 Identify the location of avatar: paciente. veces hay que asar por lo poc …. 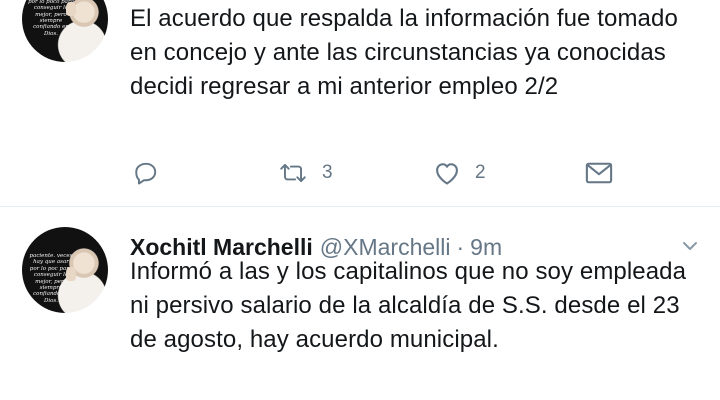
(65, 270).